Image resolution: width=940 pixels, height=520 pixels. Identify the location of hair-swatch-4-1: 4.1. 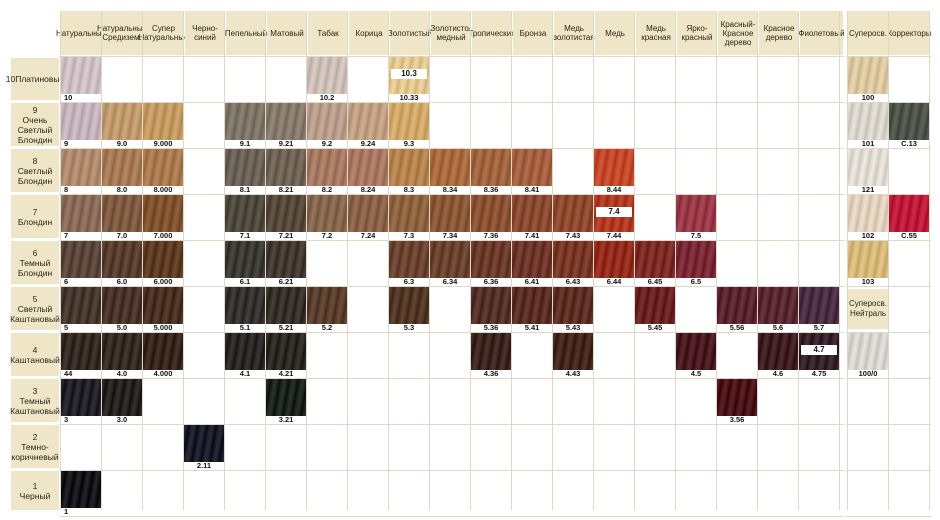
(245, 355).